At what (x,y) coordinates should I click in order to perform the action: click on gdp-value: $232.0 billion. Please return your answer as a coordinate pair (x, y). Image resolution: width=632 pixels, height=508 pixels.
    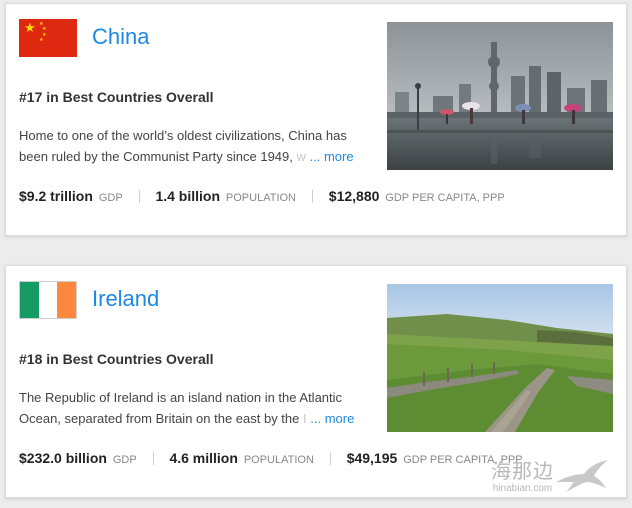
    Looking at the image, I should click on (63, 458).